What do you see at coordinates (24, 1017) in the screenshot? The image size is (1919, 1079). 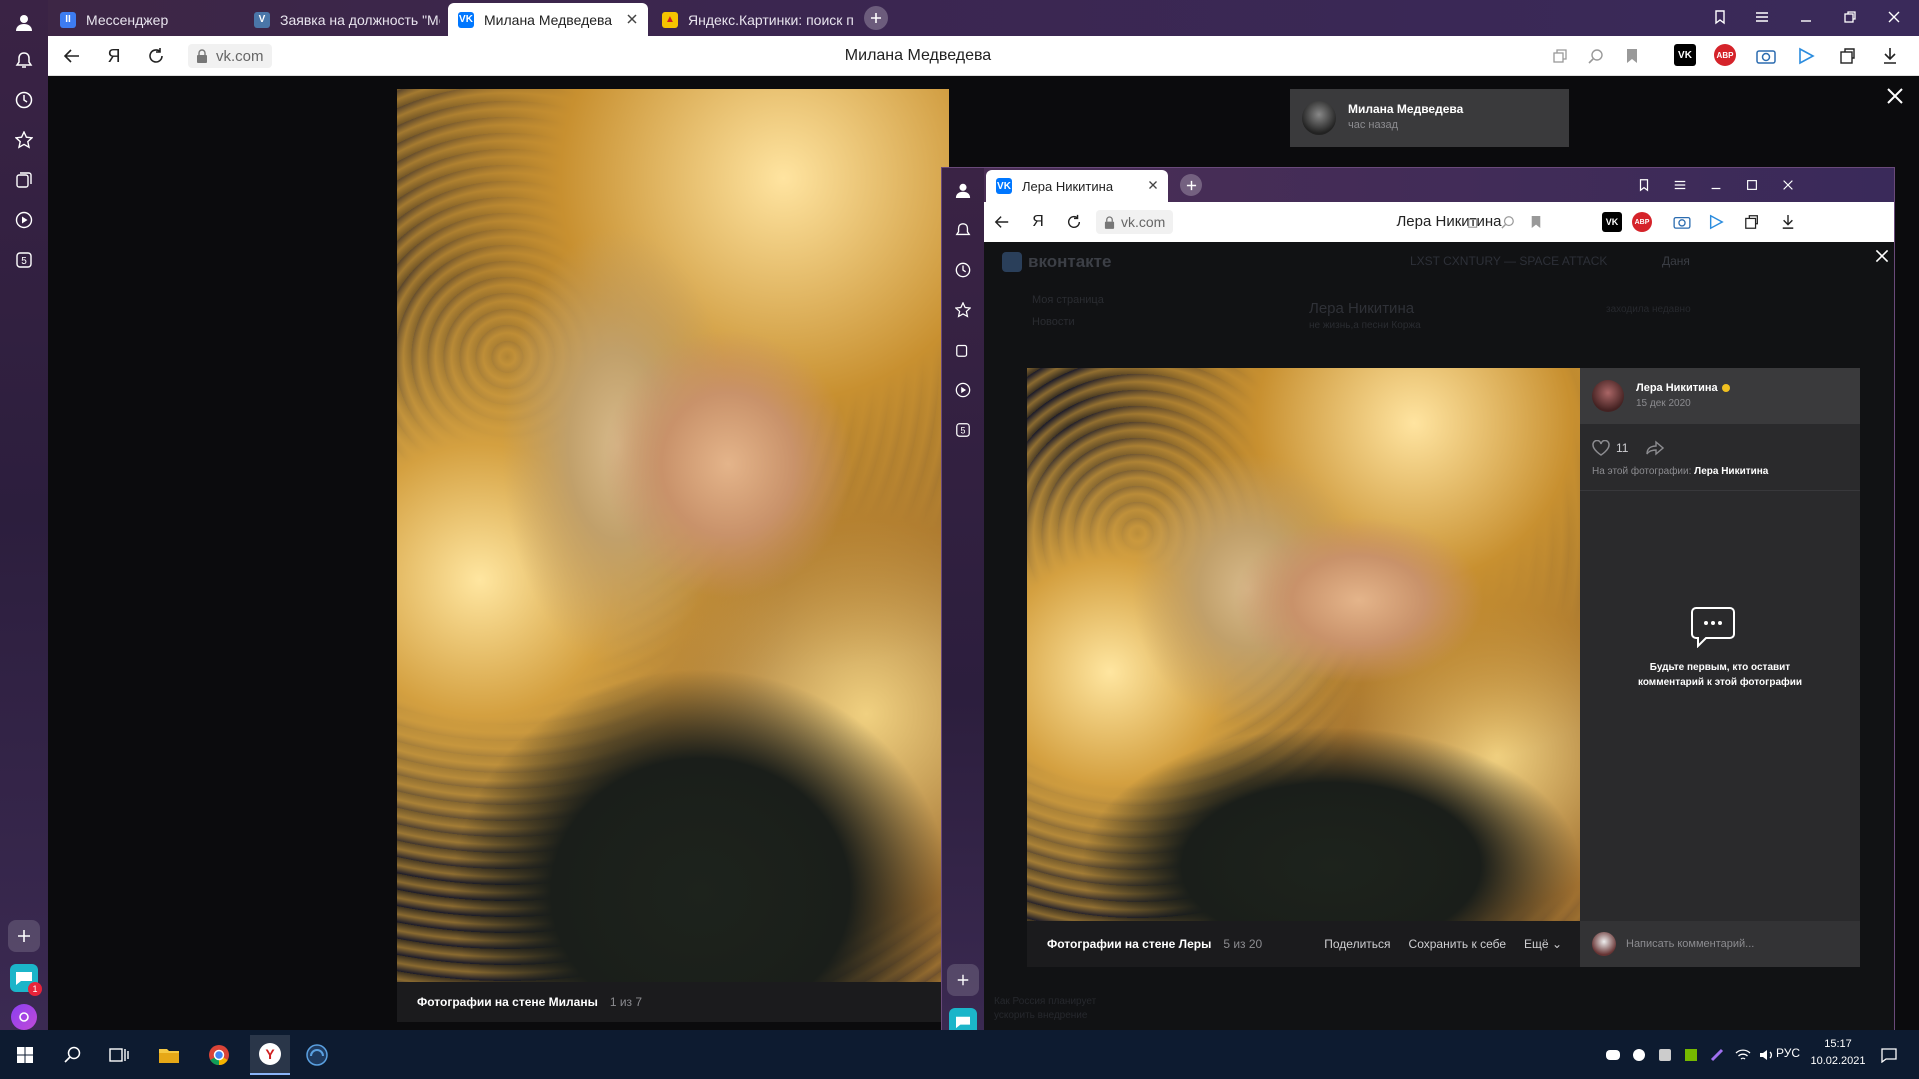 I see `alice-icon` at bounding box center [24, 1017].